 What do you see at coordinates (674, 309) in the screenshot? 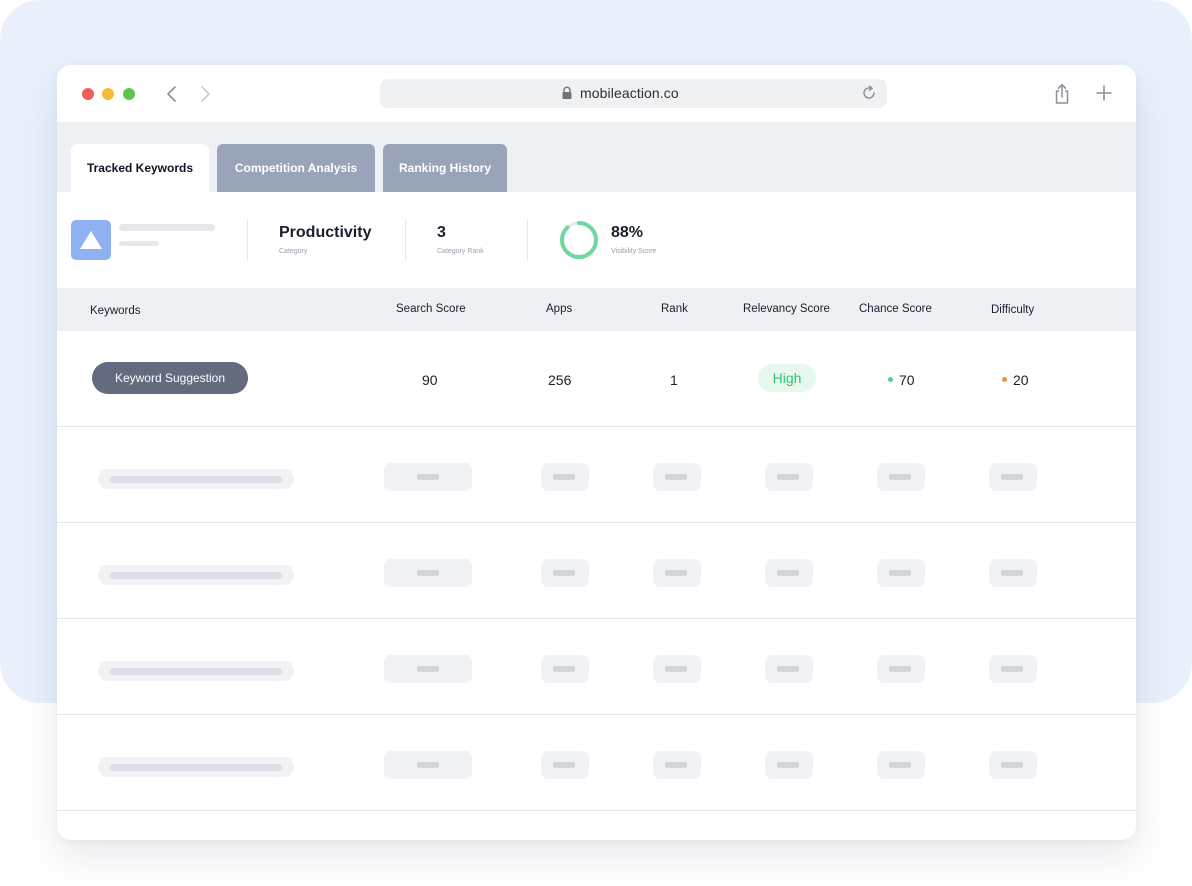
I see `column-header-rank: Rank` at bounding box center [674, 309].